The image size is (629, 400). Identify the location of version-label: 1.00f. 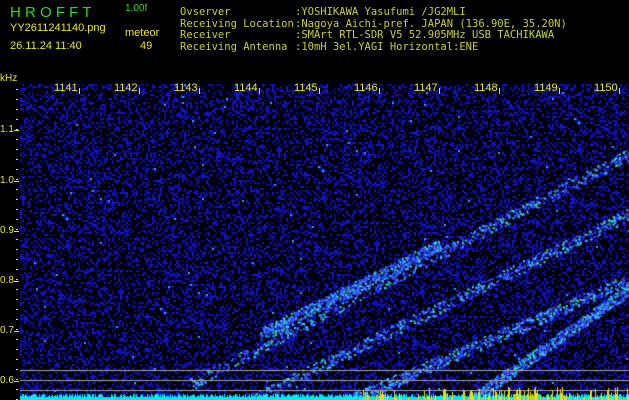
(136, 8).